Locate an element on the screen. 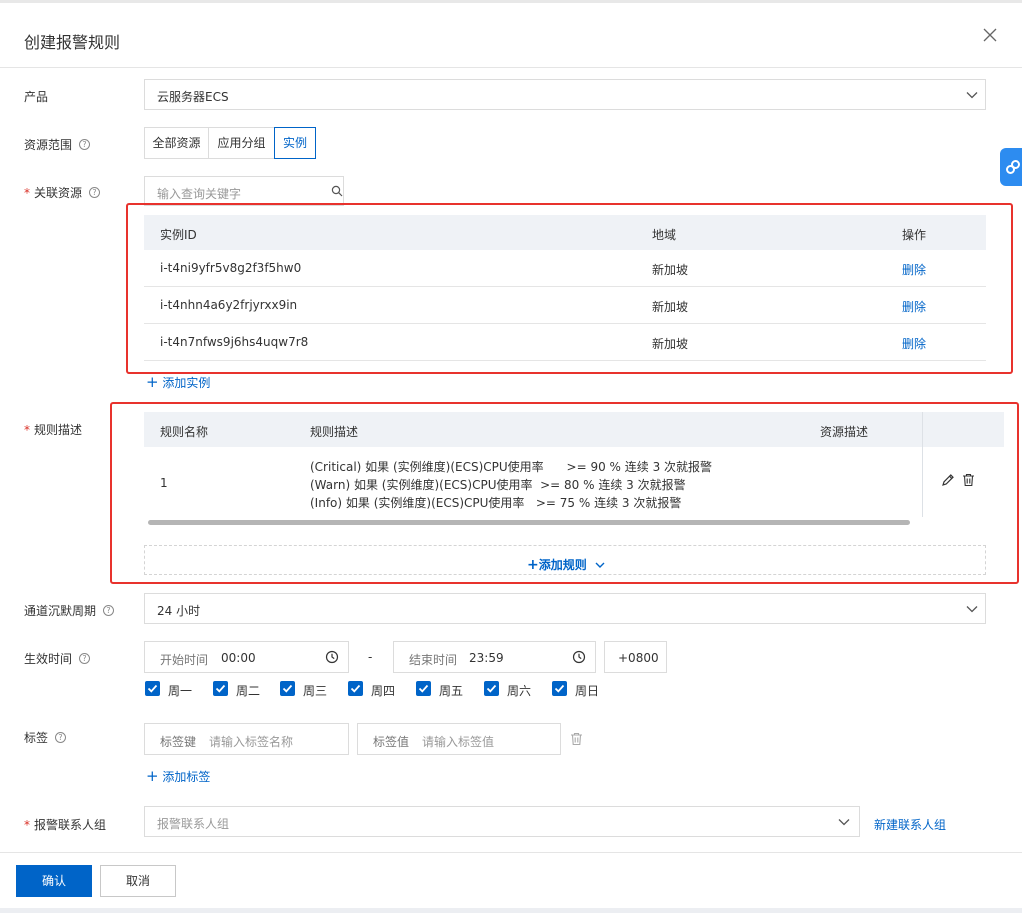 Image resolution: width=1022 pixels, height=913 pixels. weekday-checkbox-fri is located at coordinates (423, 688).